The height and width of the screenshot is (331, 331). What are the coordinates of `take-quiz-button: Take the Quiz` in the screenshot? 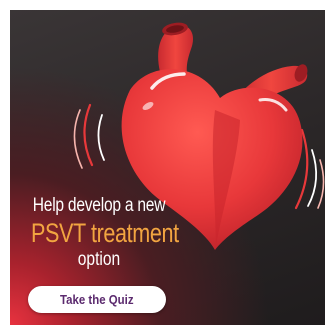 It's located at (97, 299).